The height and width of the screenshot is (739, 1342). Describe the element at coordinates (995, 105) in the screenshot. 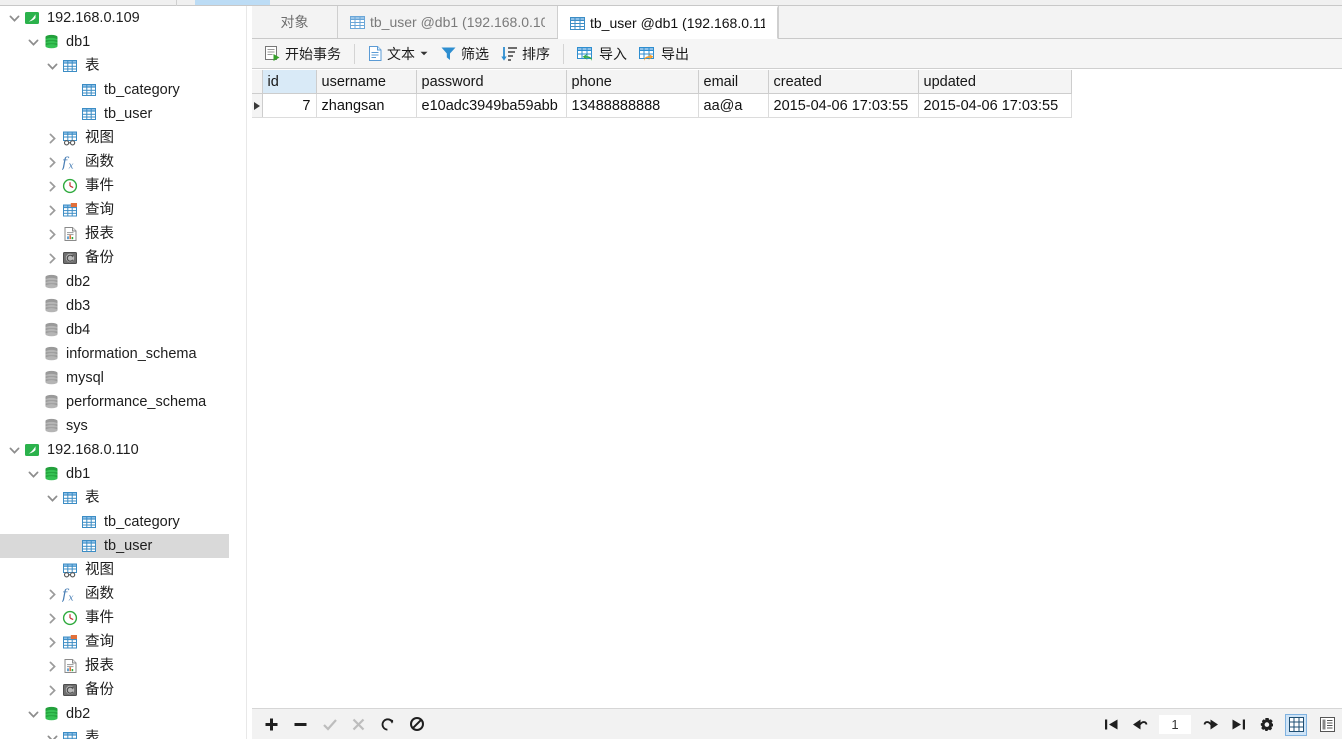

I see `cell-updated: 2015-04-06 17:03:55` at that location.